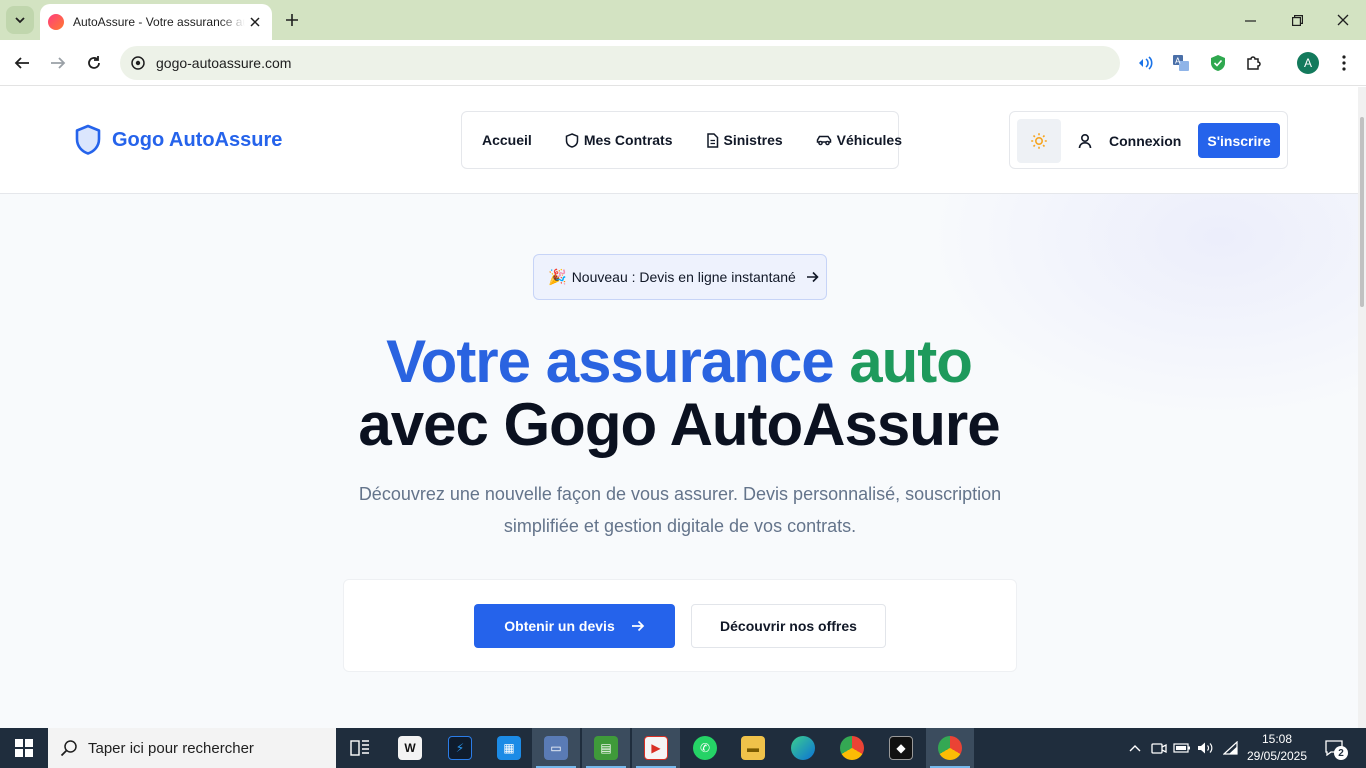 The width and height of the screenshot is (1366, 768). I want to click on back-button, so click(22, 63).